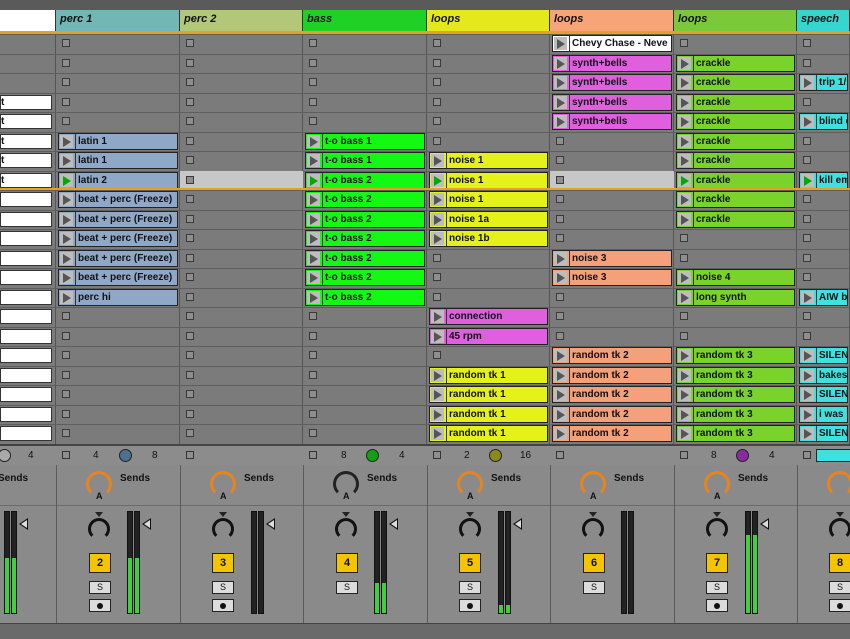 Image resolution: width=850 pixels, height=639 pixels. I want to click on clip: noise 4, so click(735, 277).